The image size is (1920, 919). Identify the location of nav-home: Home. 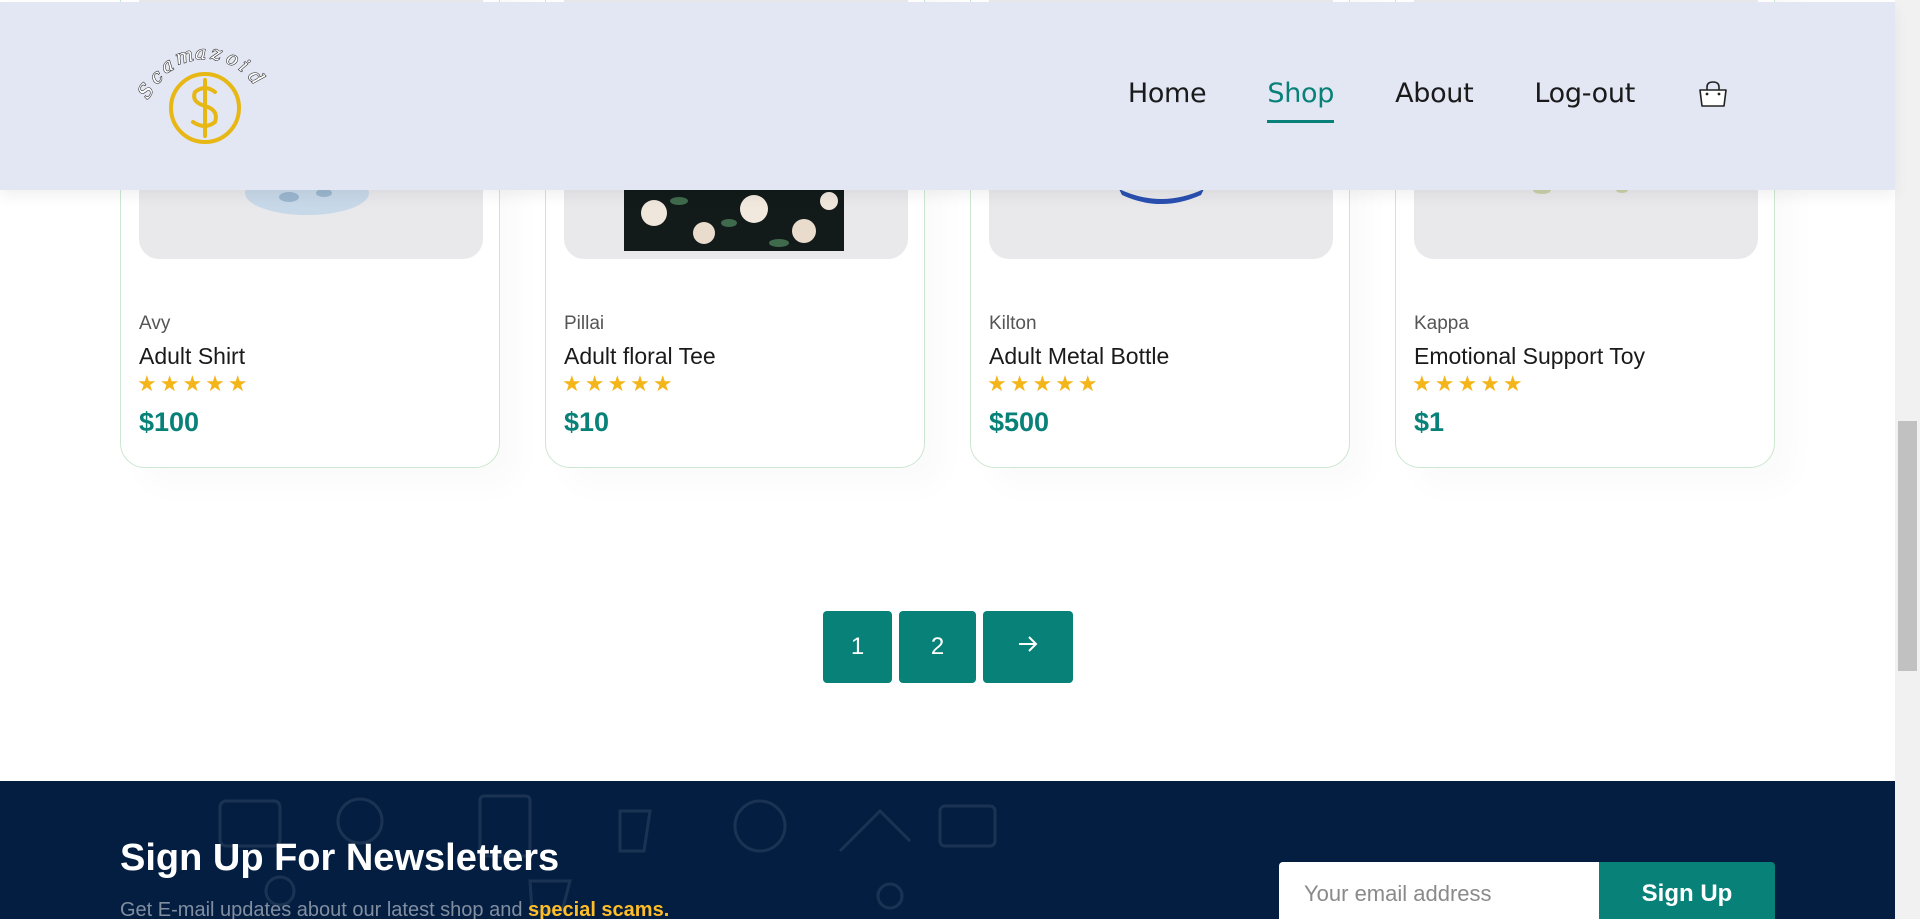
(1167, 93).